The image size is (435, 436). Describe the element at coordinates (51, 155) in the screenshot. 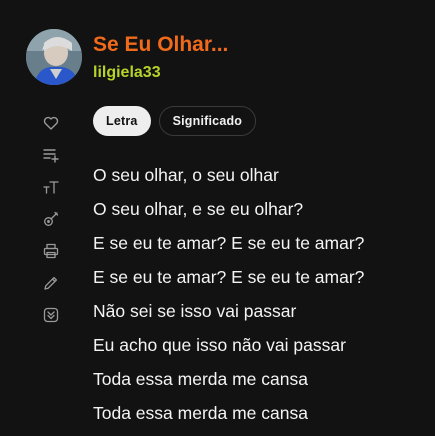

I see `add-to-playlist-icon` at that location.